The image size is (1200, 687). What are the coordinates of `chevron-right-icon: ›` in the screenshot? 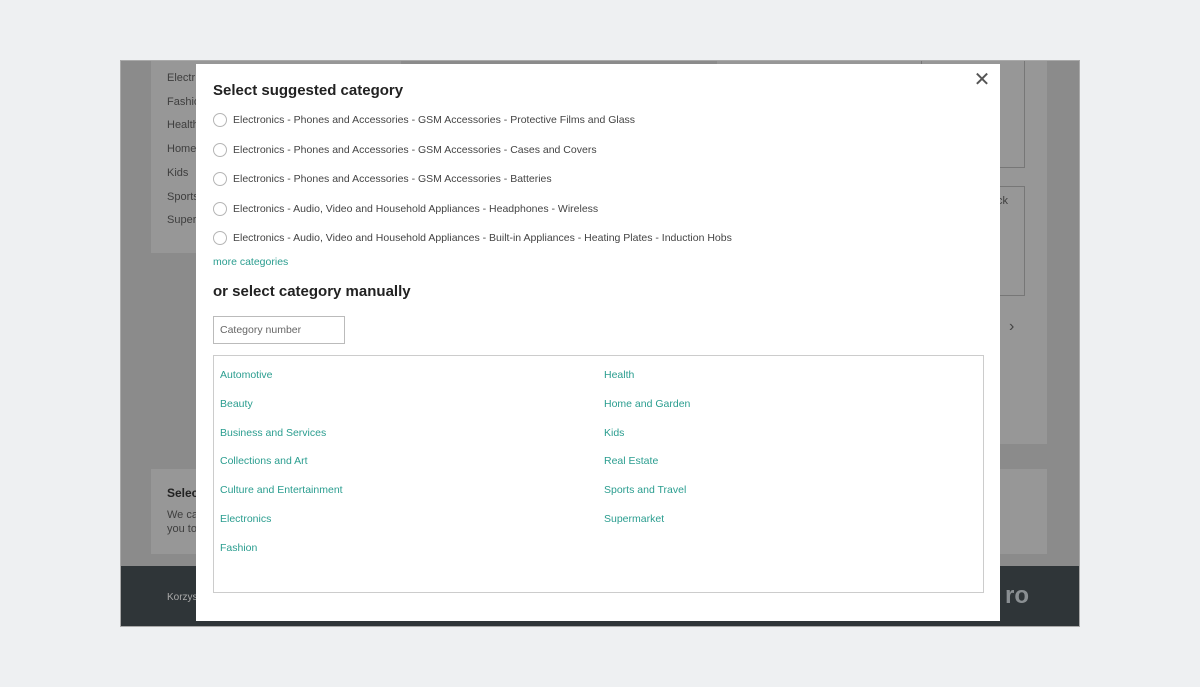 It's located at (1011, 327).